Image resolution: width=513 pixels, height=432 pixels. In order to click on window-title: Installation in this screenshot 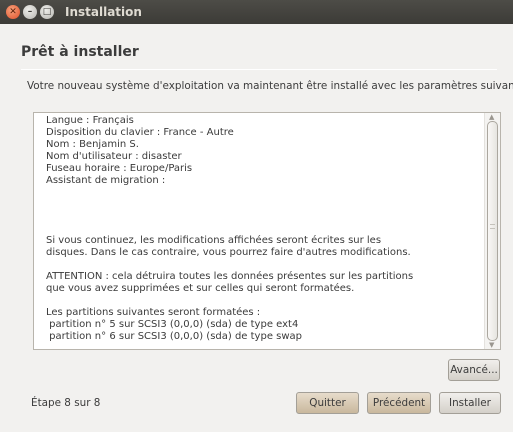, I will do `click(103, 12)`.